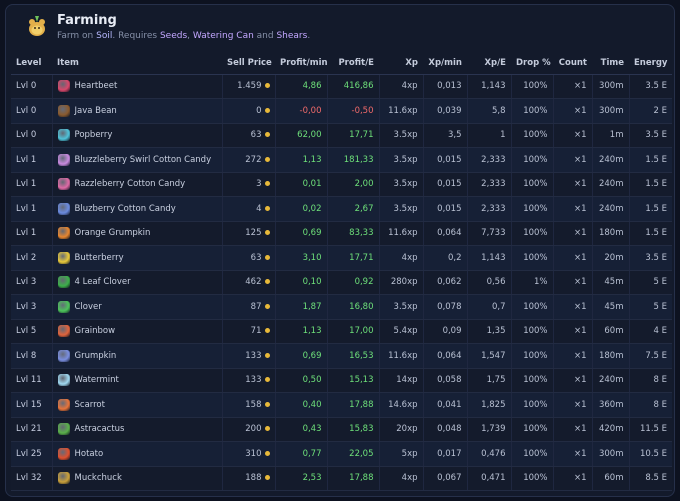  What do you see at coordinates (137, 429) in the screenshot?
I see `cell-item: Astracactus` at bounding box center [137, 429].